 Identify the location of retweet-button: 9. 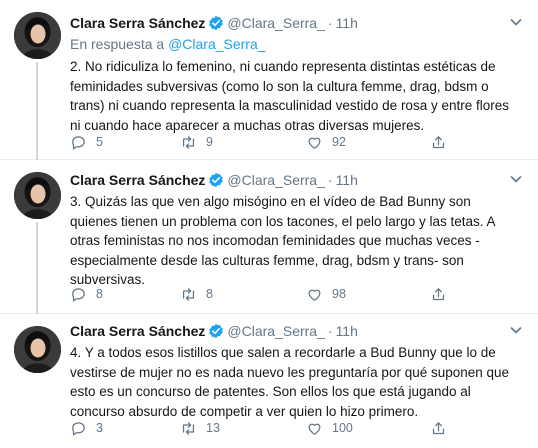
(196, 142).